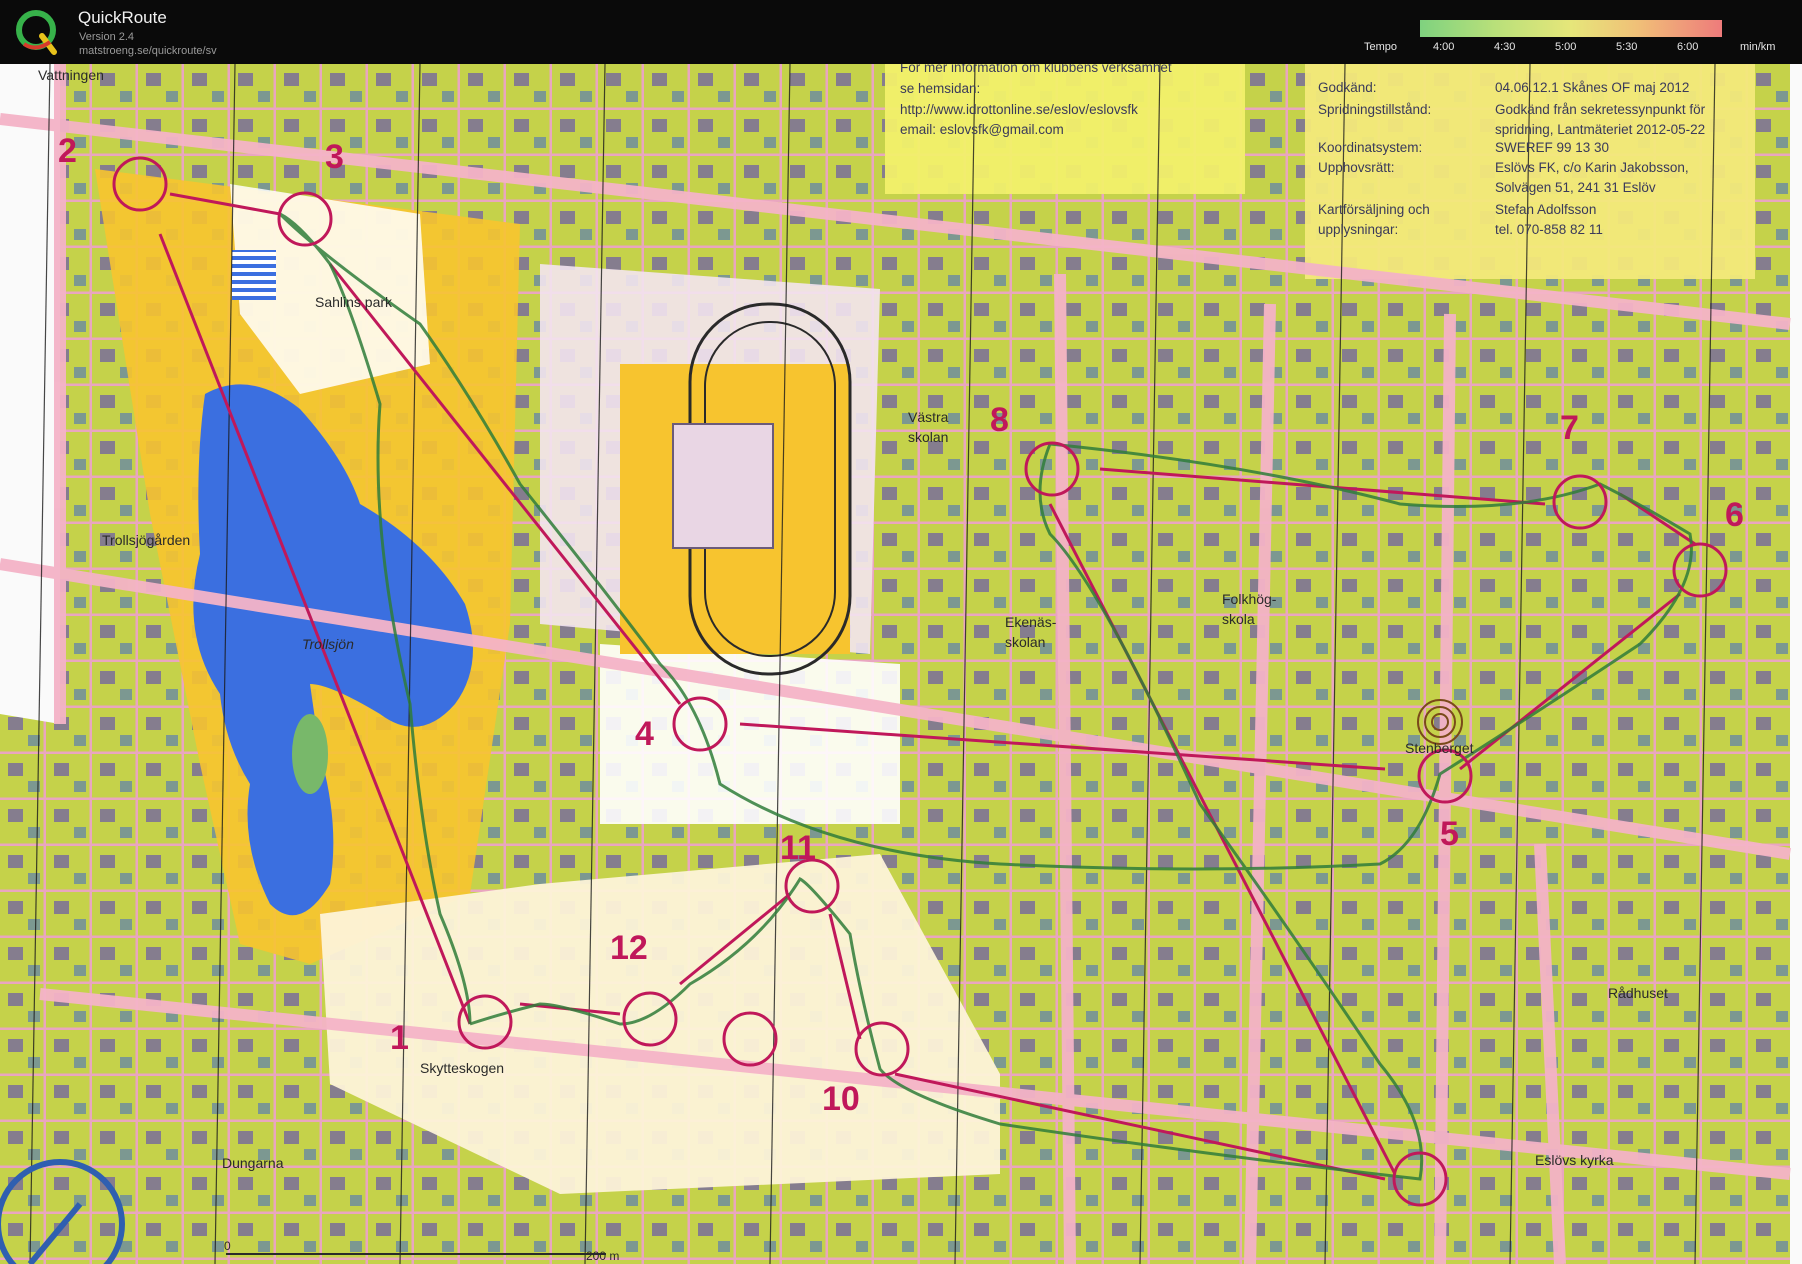  What do you see at coordinates (940, 88) in the screenshot?
I see `club-info-line: se hemsidan:` at bounding box center [940, 88].